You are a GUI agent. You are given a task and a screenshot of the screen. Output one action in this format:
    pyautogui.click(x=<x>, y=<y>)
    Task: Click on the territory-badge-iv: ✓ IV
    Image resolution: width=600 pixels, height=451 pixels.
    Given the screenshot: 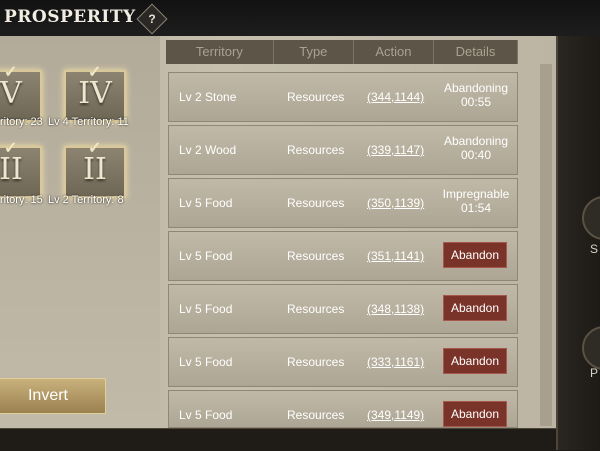 What is the action you would take?
    pyautogui.click(x=95, y=93)
    